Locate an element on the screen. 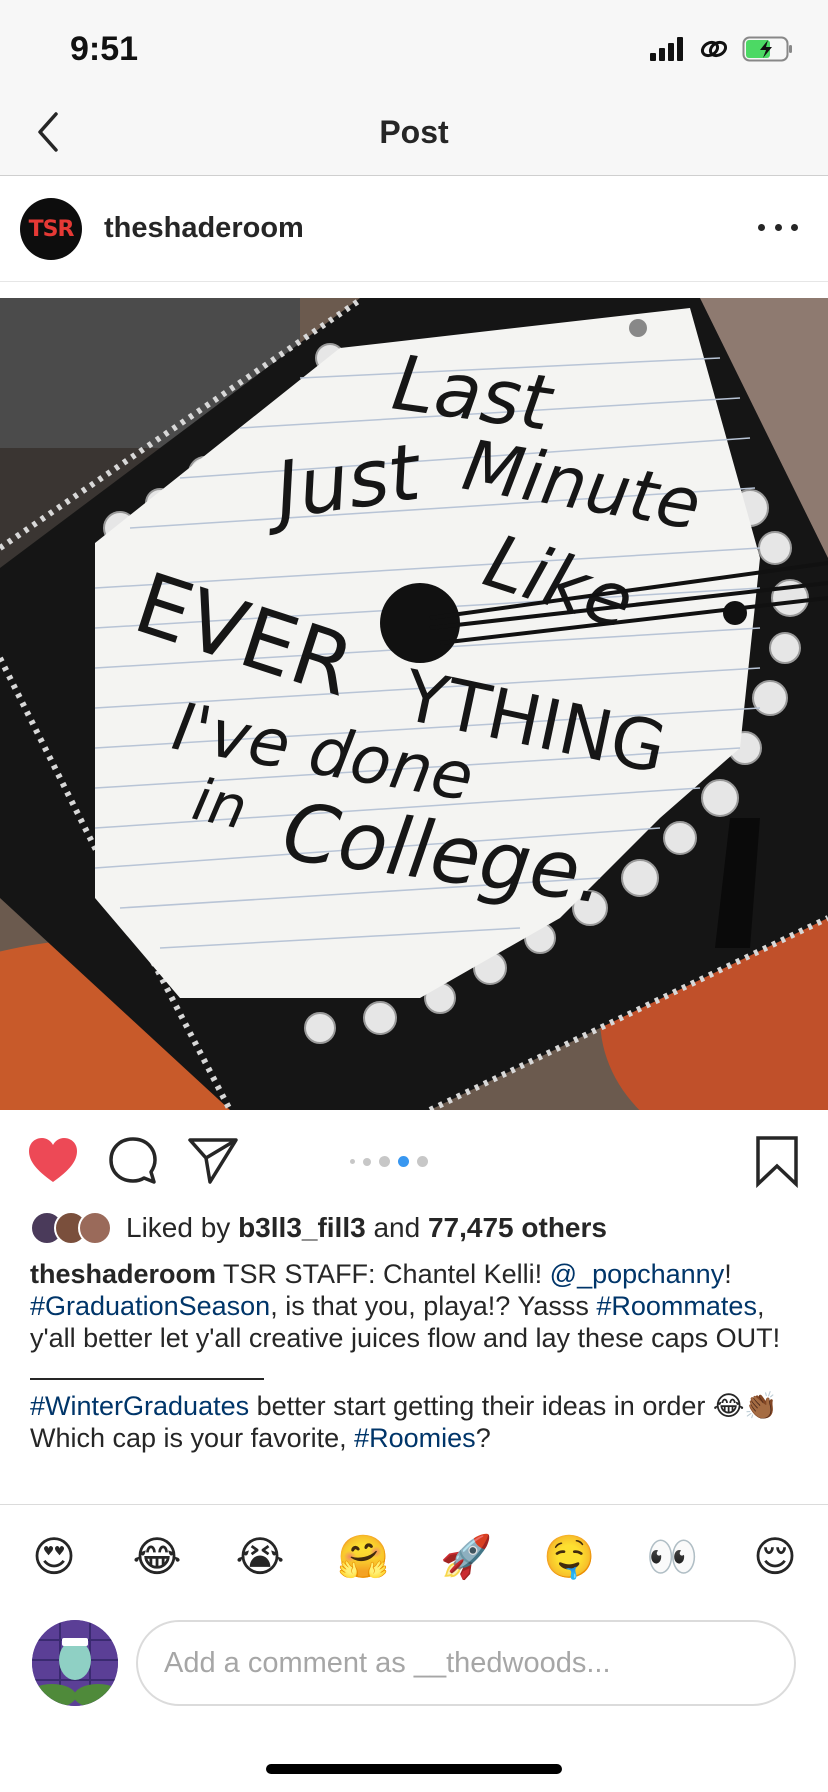 Image resolution: width=828 pixels, height=1792 pixels. current-user-avatar is located at coordinates (75, 1663).